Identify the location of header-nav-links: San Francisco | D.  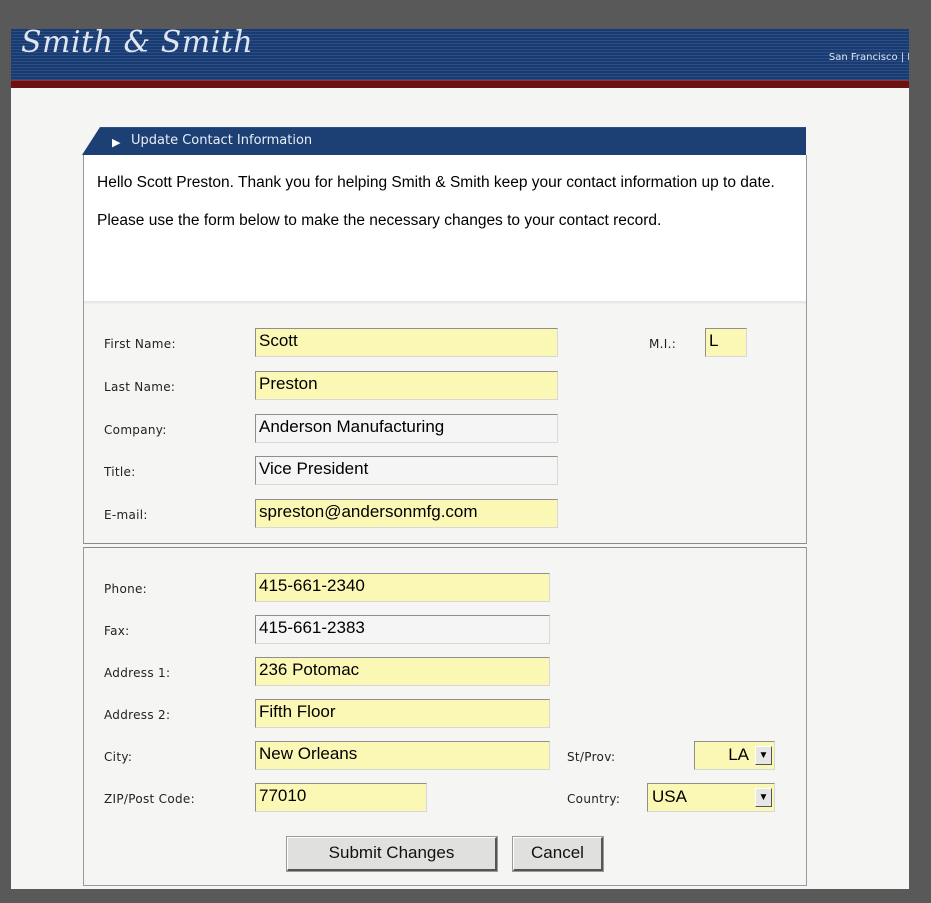
(869, 57).